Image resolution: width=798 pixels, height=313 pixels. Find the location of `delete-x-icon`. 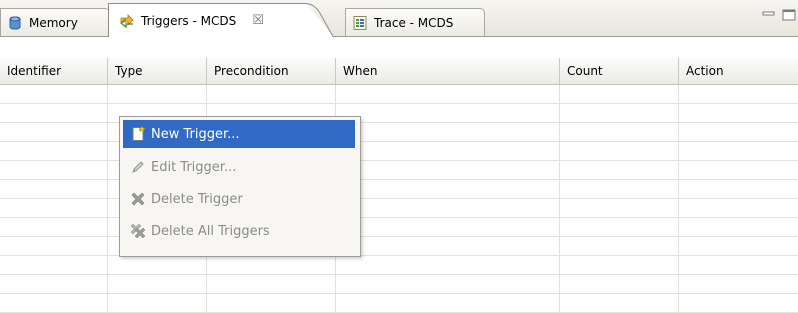

delete-x-icon is located at coordinates (138, 199).